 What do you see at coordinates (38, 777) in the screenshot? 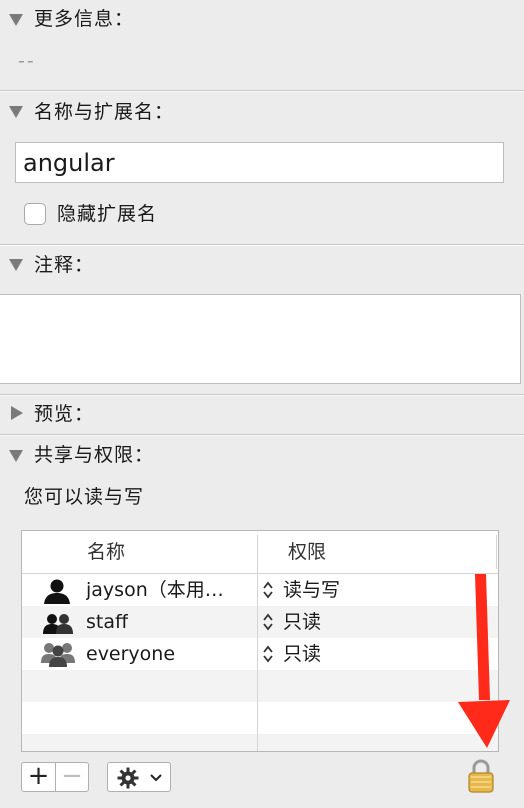
I see `add-button: +` at bounding box center [38, 777].